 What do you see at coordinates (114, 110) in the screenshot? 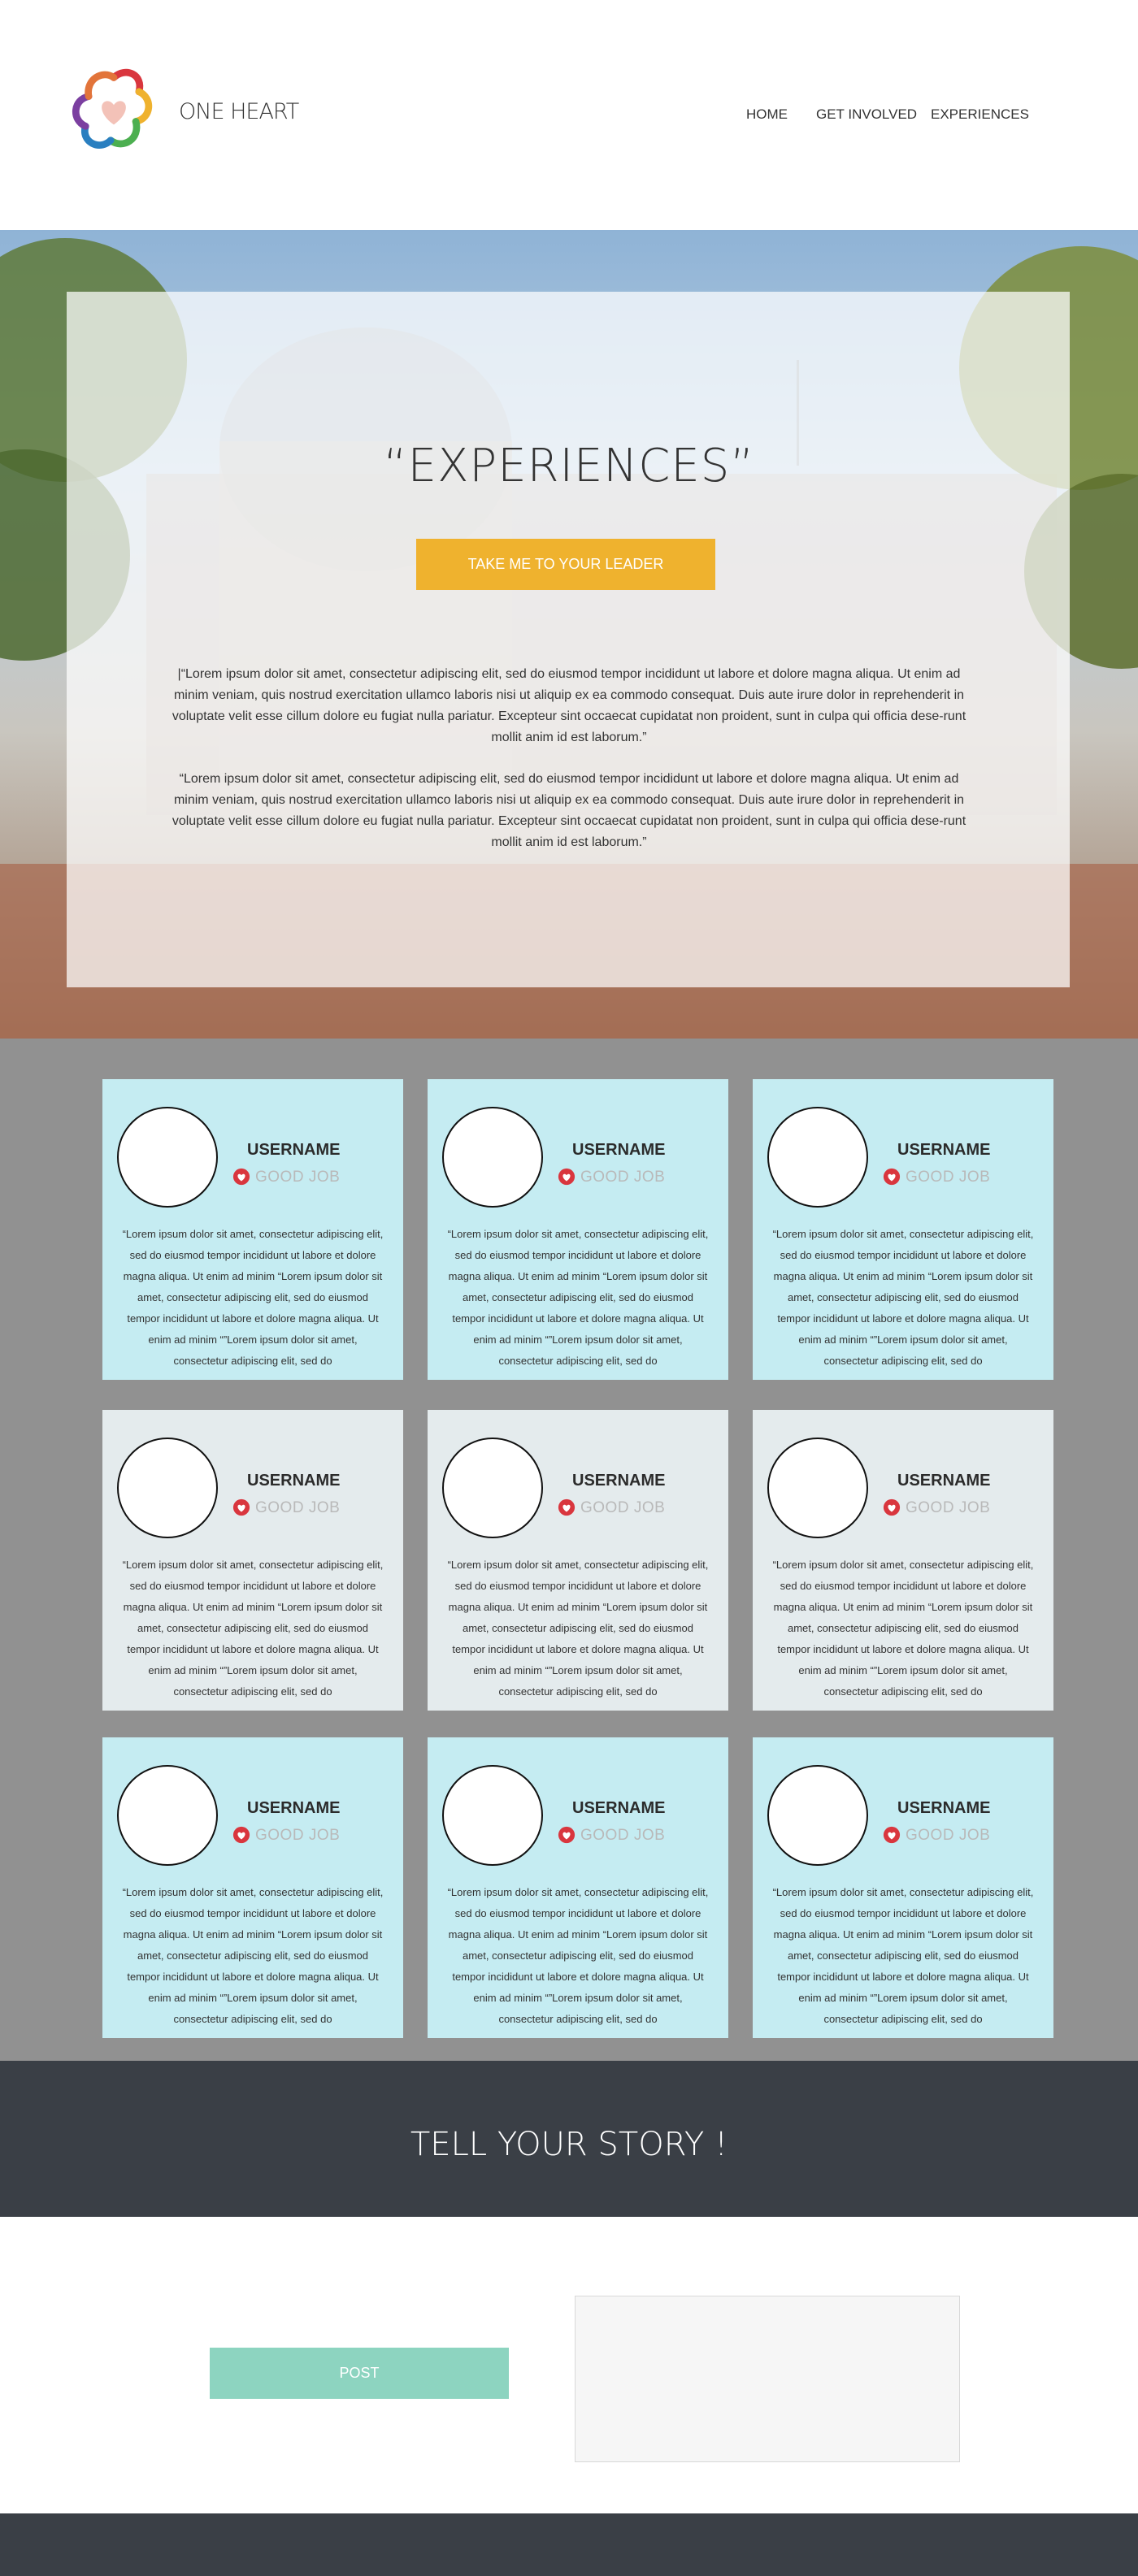
I see `heart-flower-logo-icon` at bounding box center [114, 110].